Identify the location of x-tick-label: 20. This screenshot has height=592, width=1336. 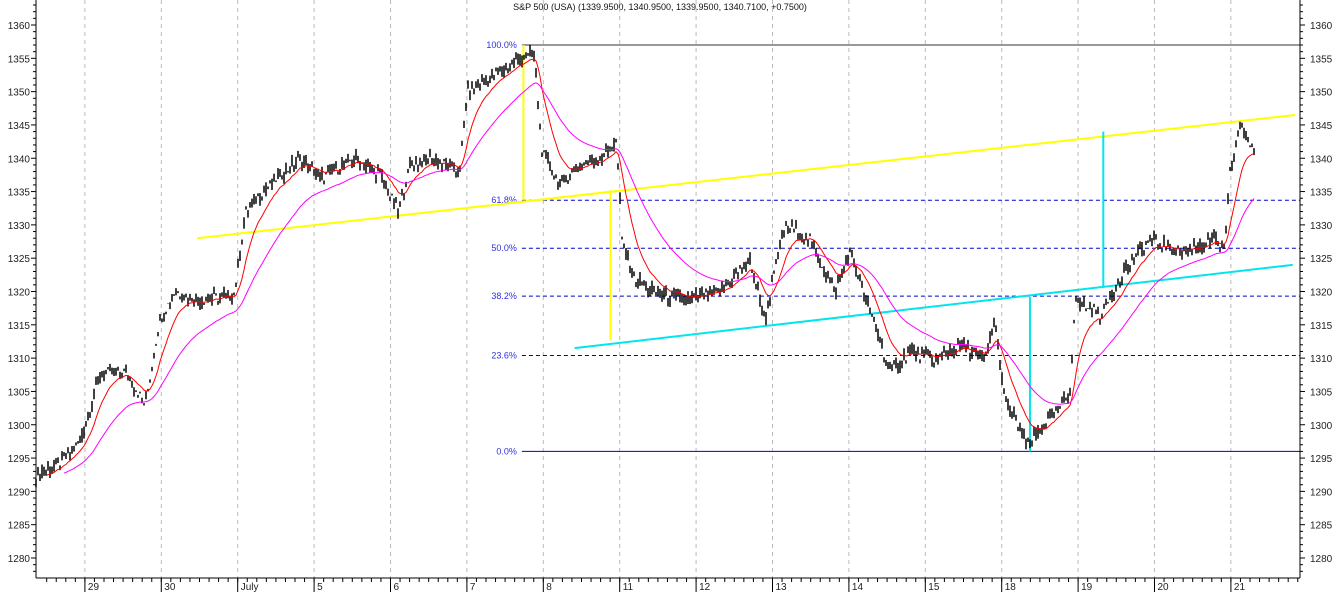
(1163, 587).